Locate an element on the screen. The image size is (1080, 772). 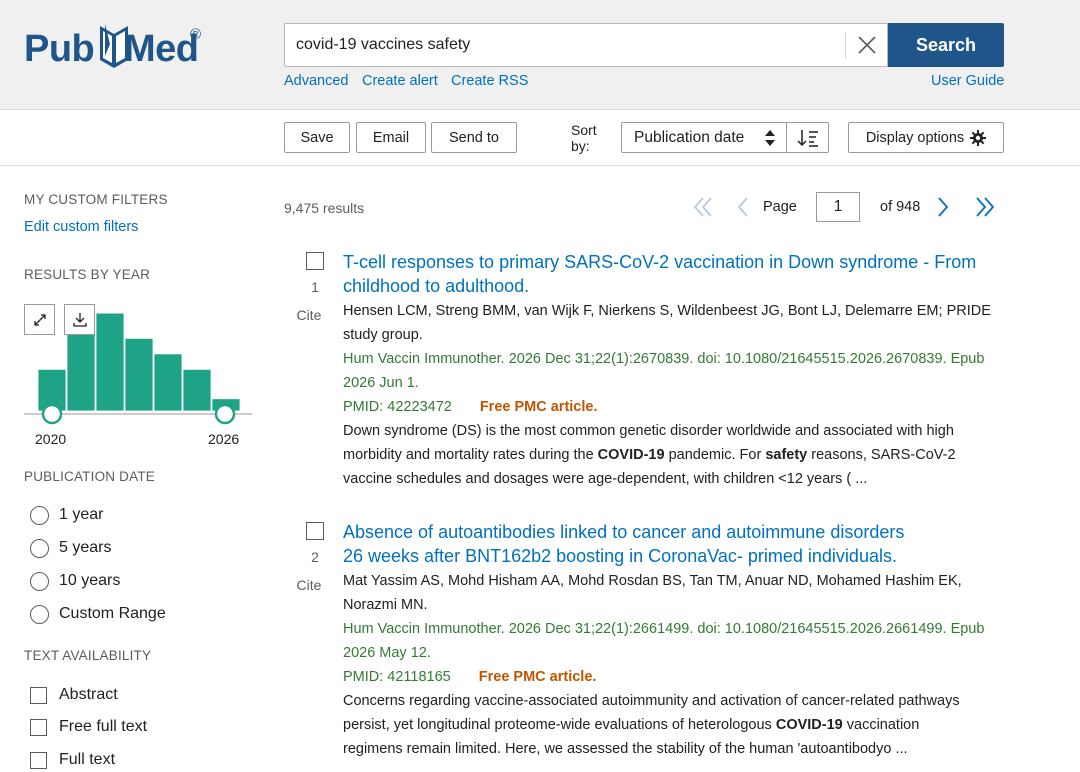
date-option-10-years: 10 years is located at coordinates (75, 581).